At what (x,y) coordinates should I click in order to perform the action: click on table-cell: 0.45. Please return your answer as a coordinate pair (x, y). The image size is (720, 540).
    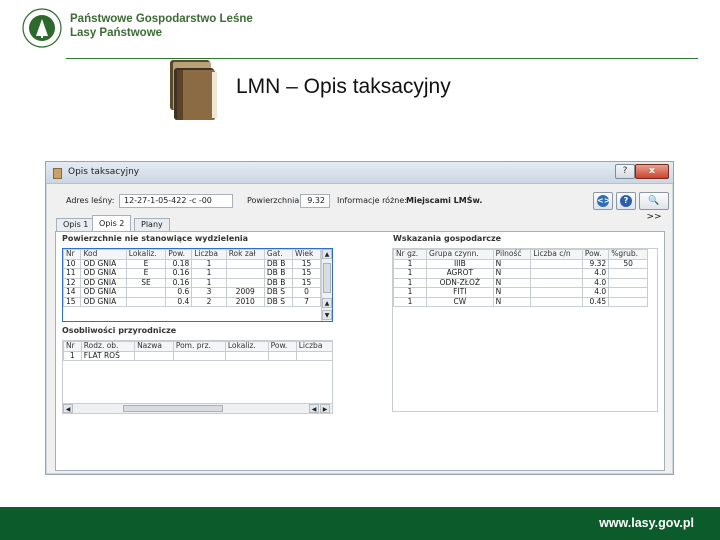
    Looking at the image, I should click on (595, 301).